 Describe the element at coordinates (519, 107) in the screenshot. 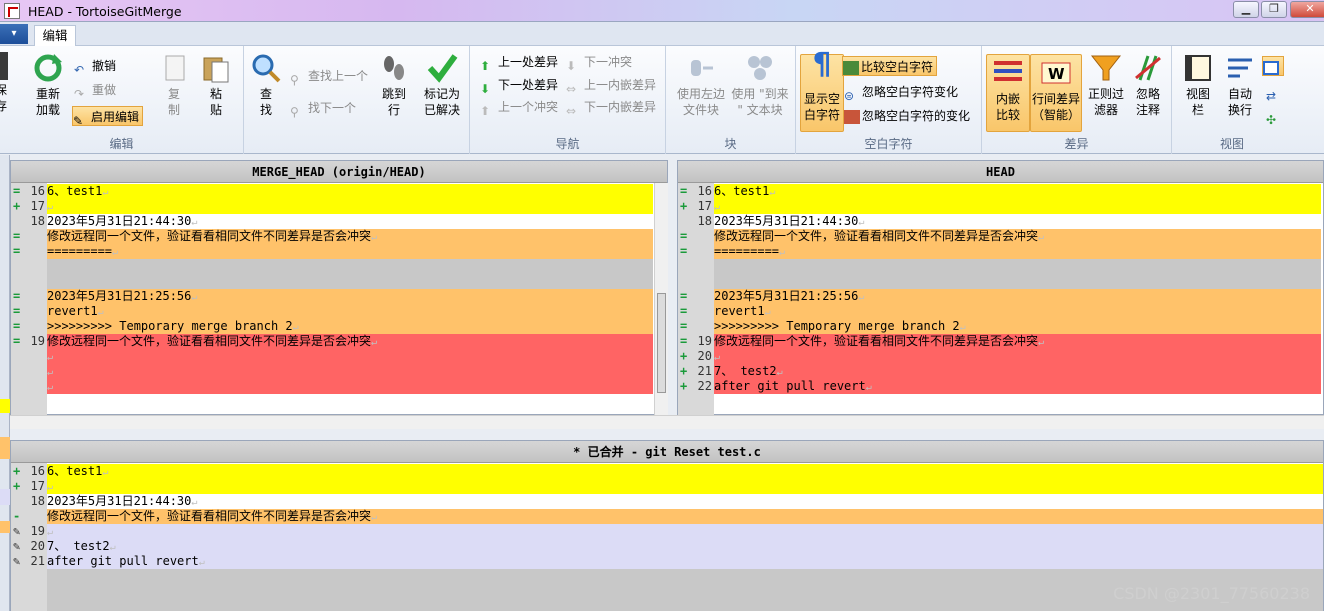

I see `prev-conflict-button: ⬆ 上一个冲突` at that location.